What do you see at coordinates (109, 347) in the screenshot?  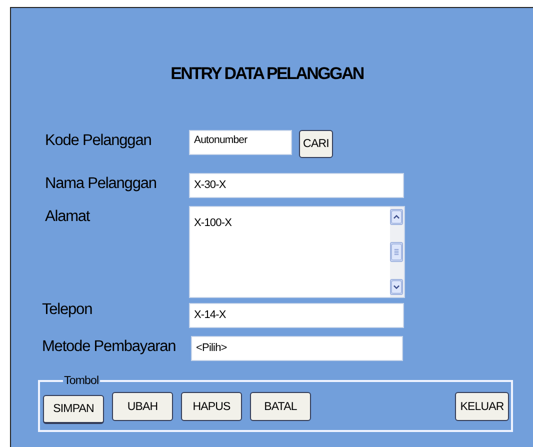 I see `field-label: Metode Pembayaran` at bounding box center [109, 347].